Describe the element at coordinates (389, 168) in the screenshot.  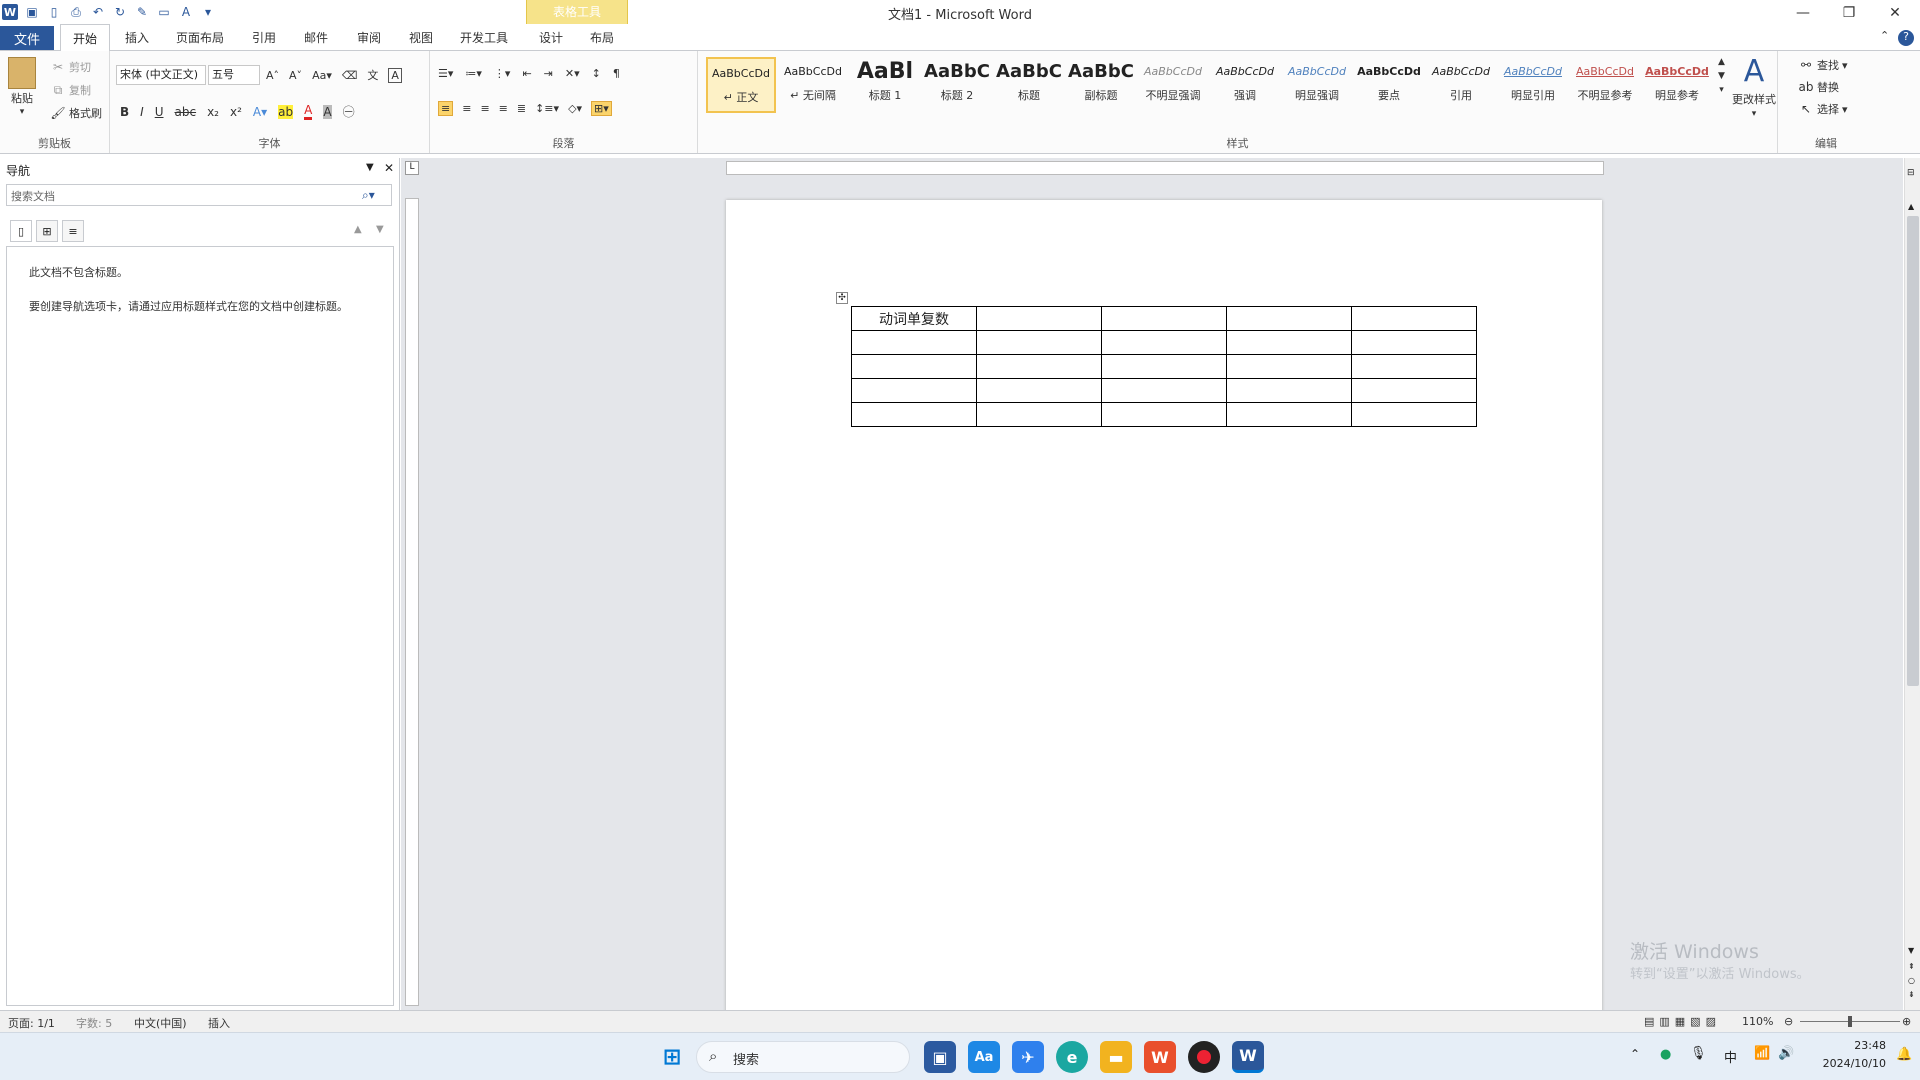
I see `nav-close-icon: ✕` at that location.